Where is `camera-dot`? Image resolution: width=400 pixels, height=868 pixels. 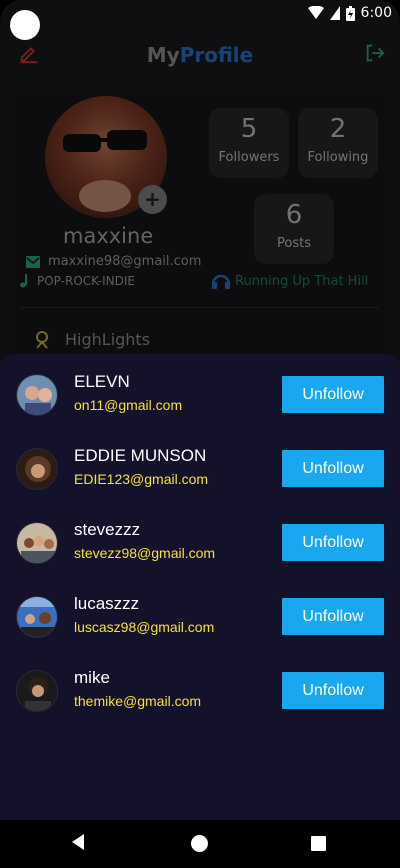 camera-dot is located at coordinates (25, 25).